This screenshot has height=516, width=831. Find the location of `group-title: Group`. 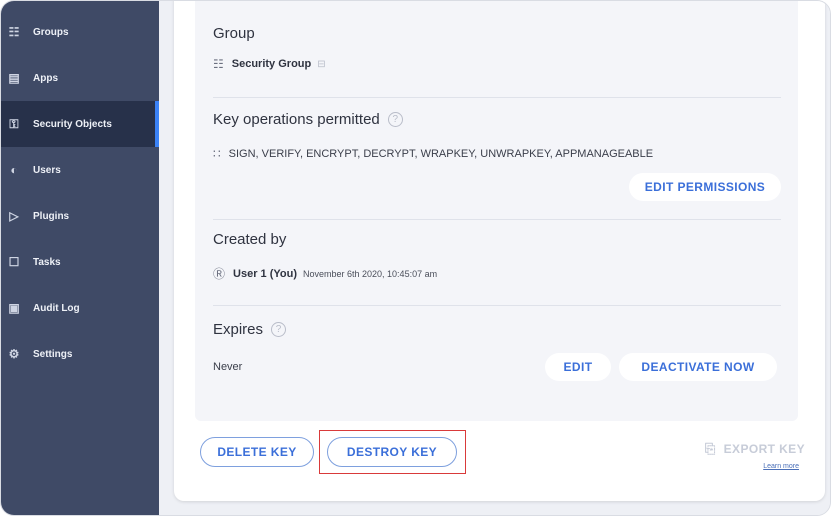

group-title: Group is located at coordinates (234, 33).